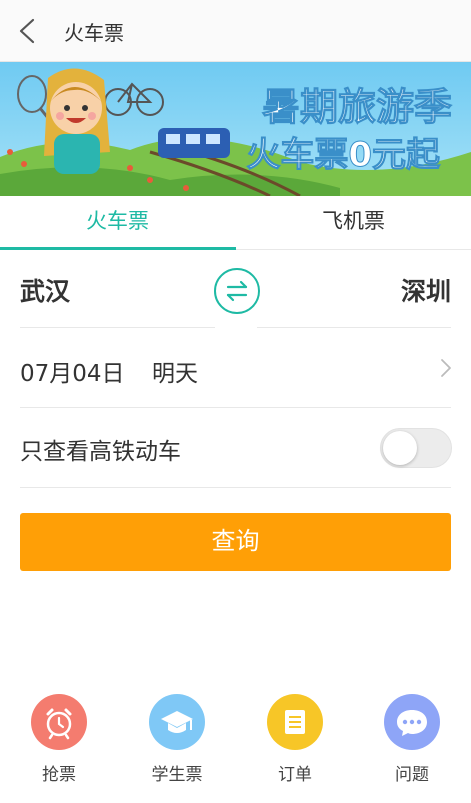 This screenshot has height=803, width=471. I want to click on ticket-type-tabs: 火车票 飞机票, so click(235, 223).